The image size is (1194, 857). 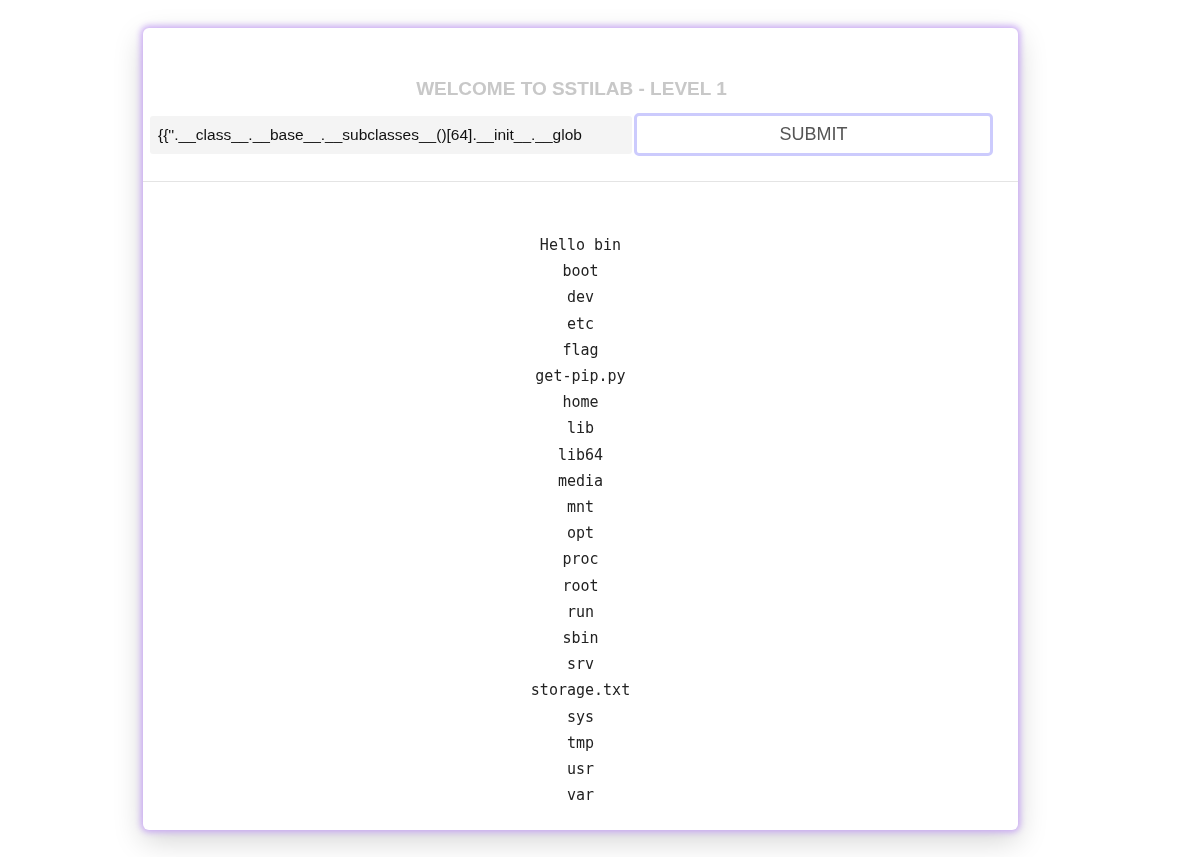 I want to click on output-line: tmp, so click(x=580, y=743).